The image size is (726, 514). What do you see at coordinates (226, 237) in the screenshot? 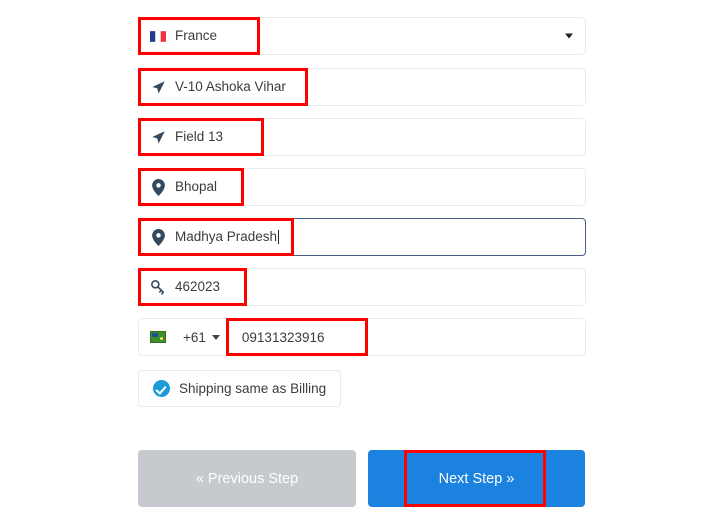
I see `state-value: Madhya Pradesh` at bounding box center [226, 237].